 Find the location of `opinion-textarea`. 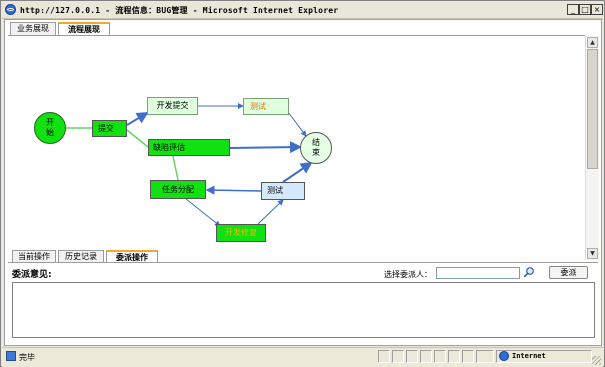

opinion-textarea is located at coordinates (303, 310).